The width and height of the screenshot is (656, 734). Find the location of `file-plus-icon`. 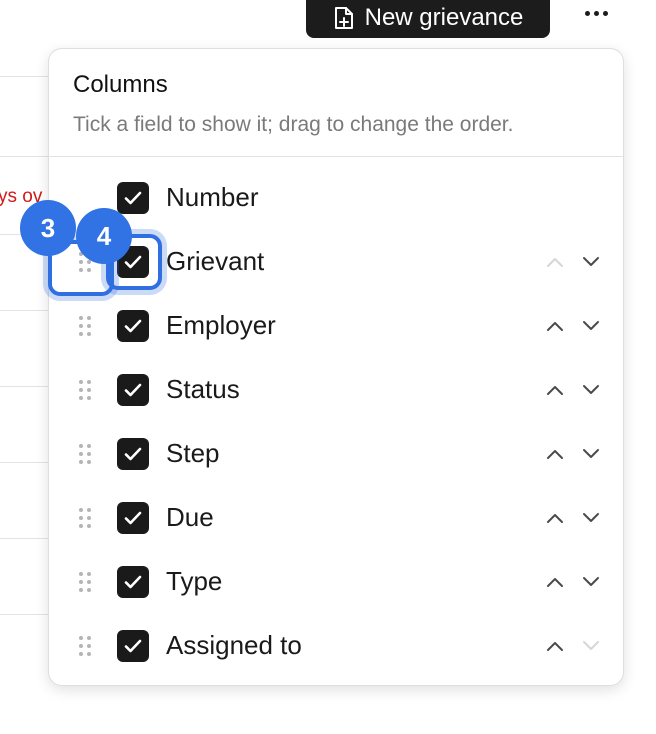

file-plus-icon is located at coordinates (344, 18).